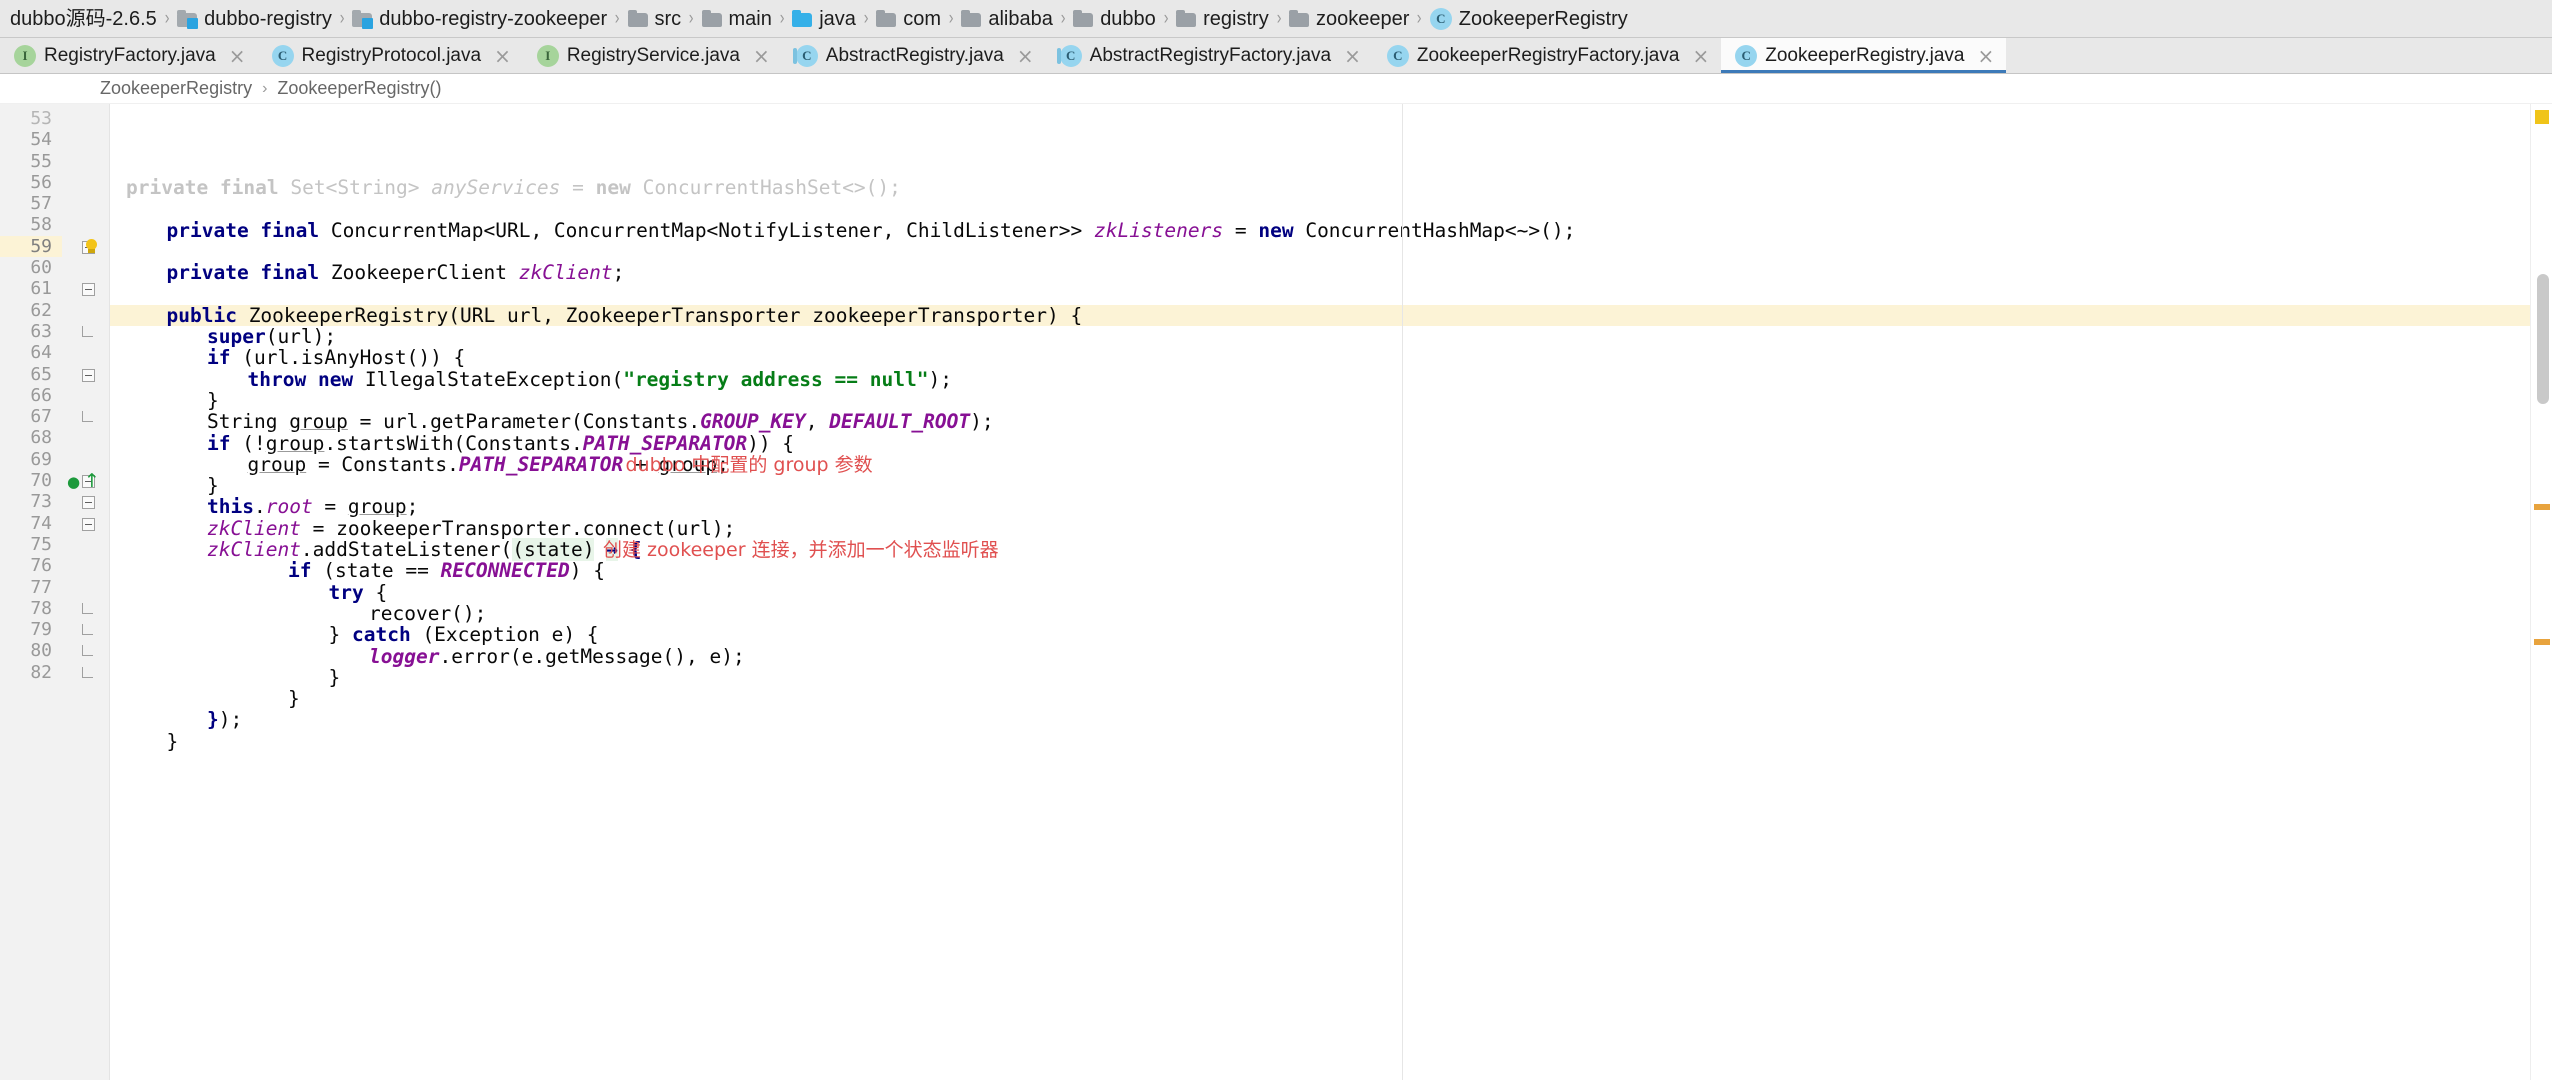  I want to click on breadcrumb-item-zookeeper: zookeeper, so click(1349, 19).